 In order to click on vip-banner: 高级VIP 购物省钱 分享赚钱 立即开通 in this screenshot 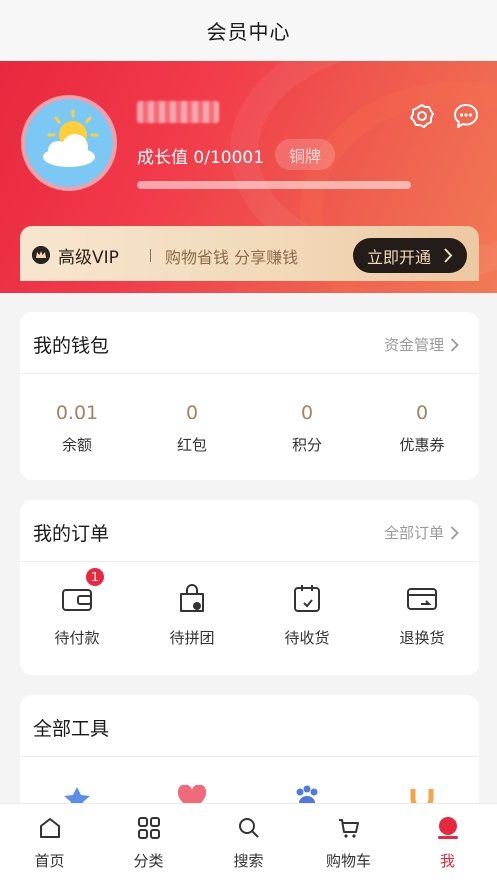, I will do `click(249, 253)`.